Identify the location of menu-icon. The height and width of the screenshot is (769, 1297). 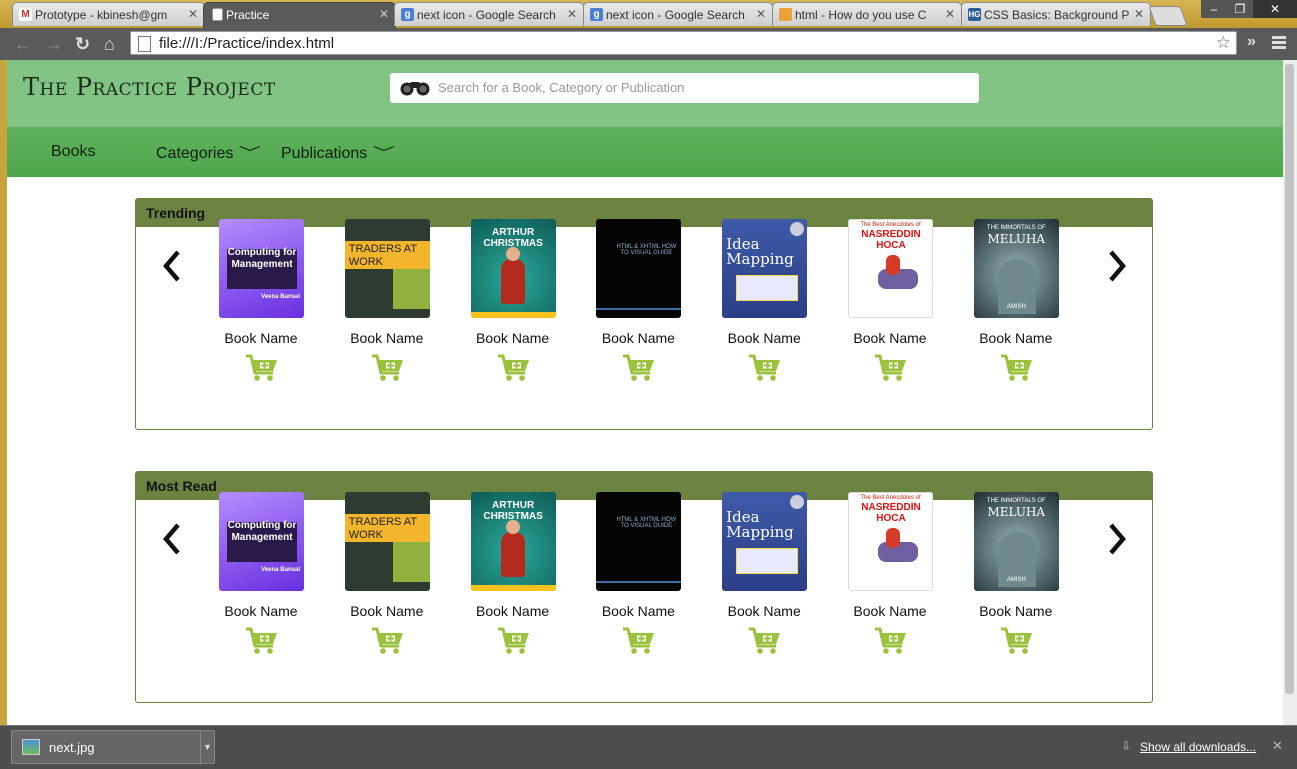
(1279, 43).